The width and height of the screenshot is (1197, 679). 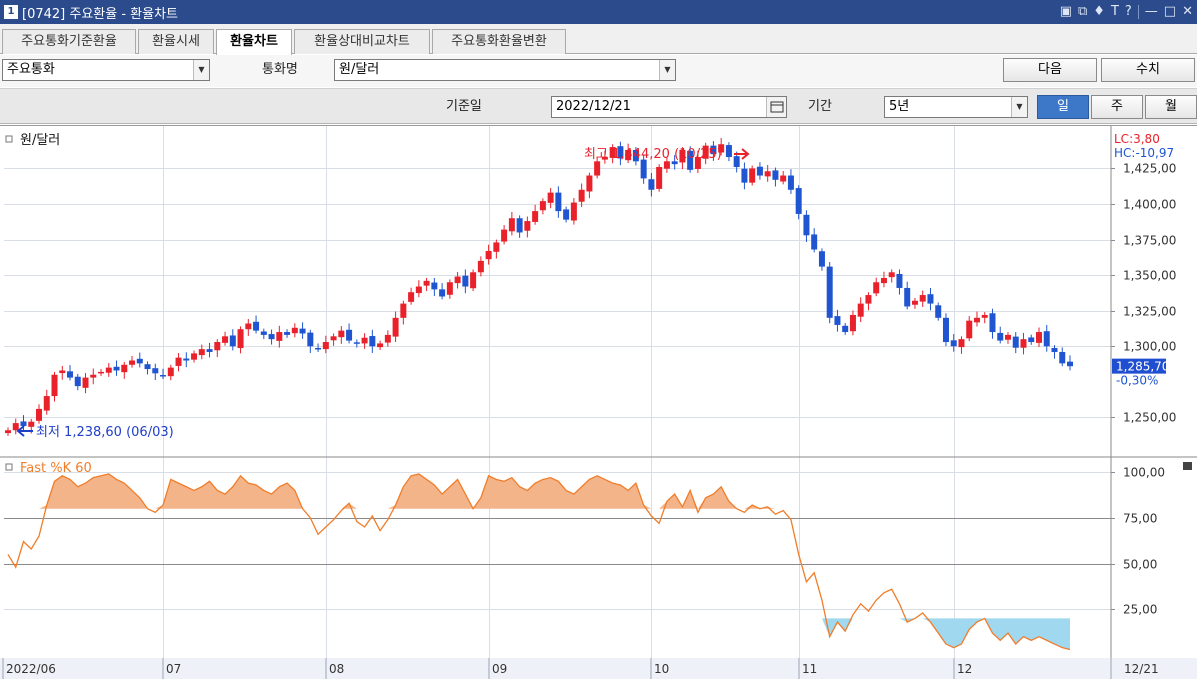 What do you see at coordinates (1187, 466) in the screenshot?
I see `indicator-menu-icon` at bounding box center [1187, 466].